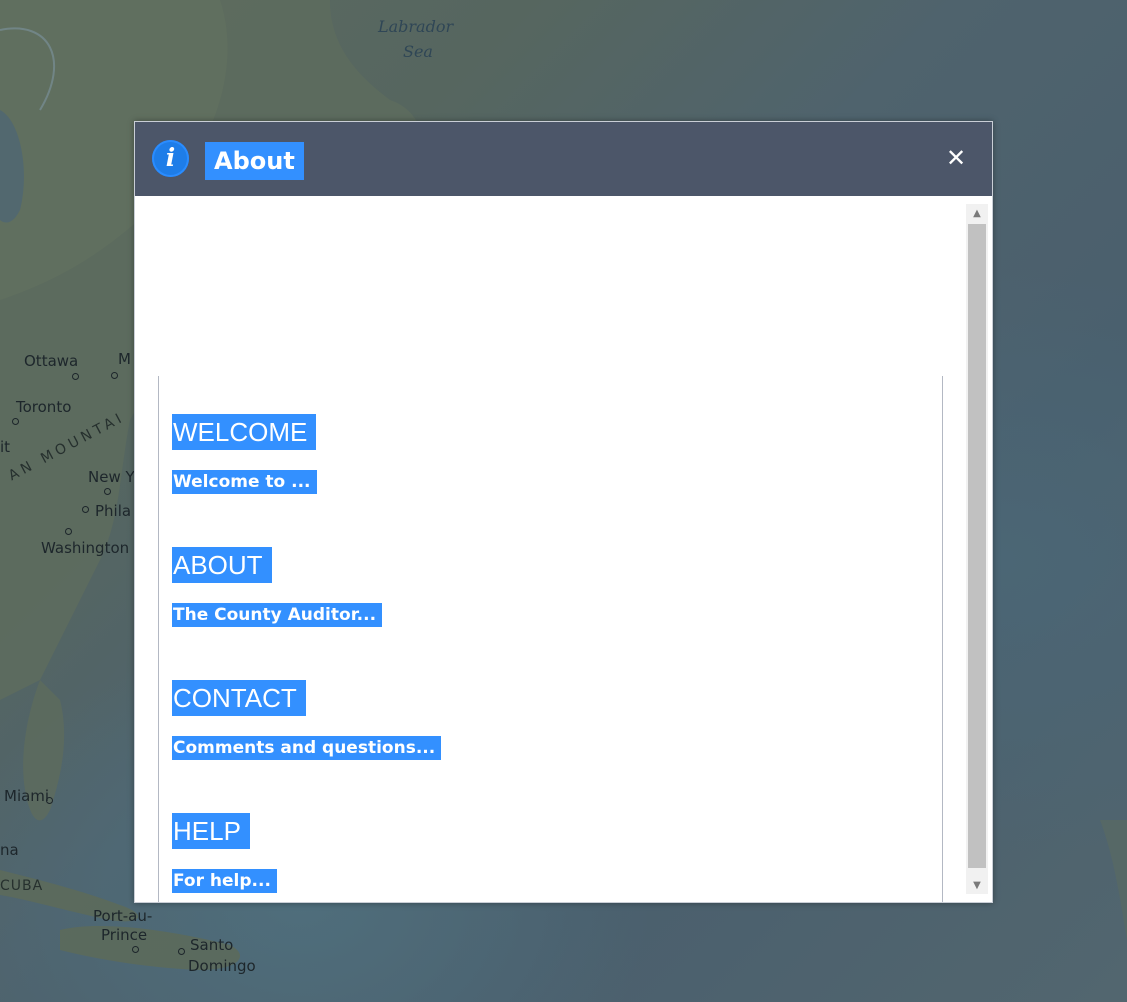 Image resolution: width=1127 pixels, height=1002 pixels. I want to click on section-heading-help: HELP, so click(211, 831).